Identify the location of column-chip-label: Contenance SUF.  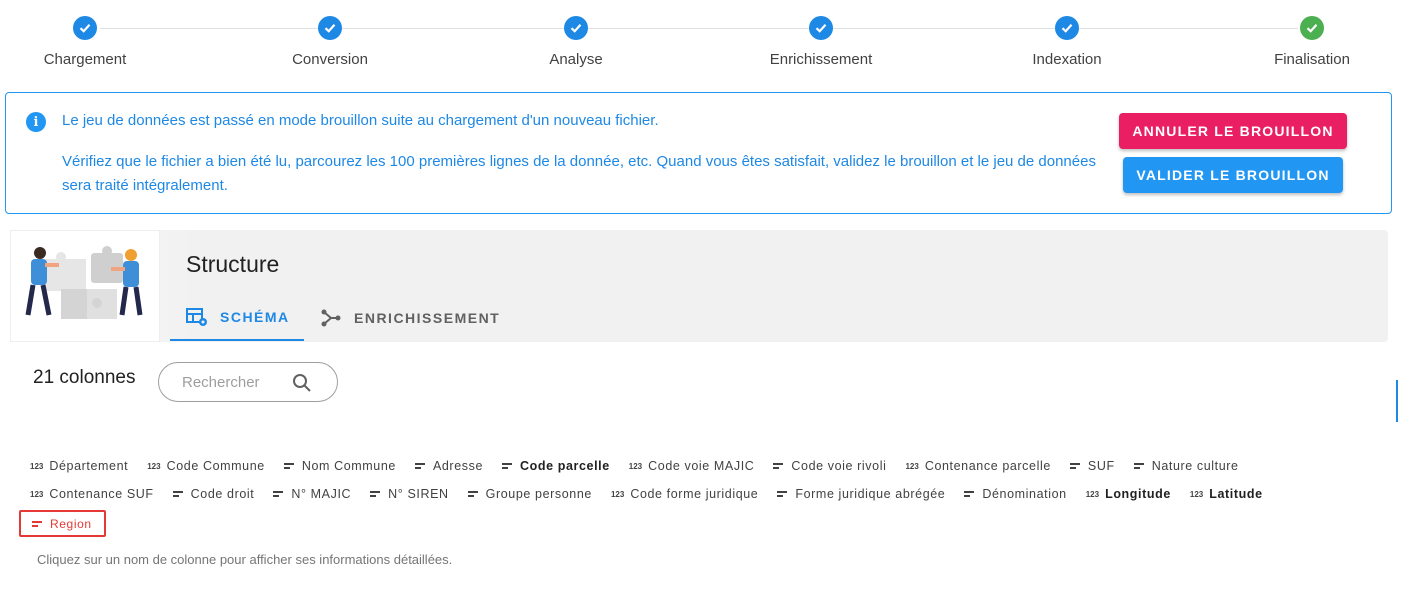
(101, 494).